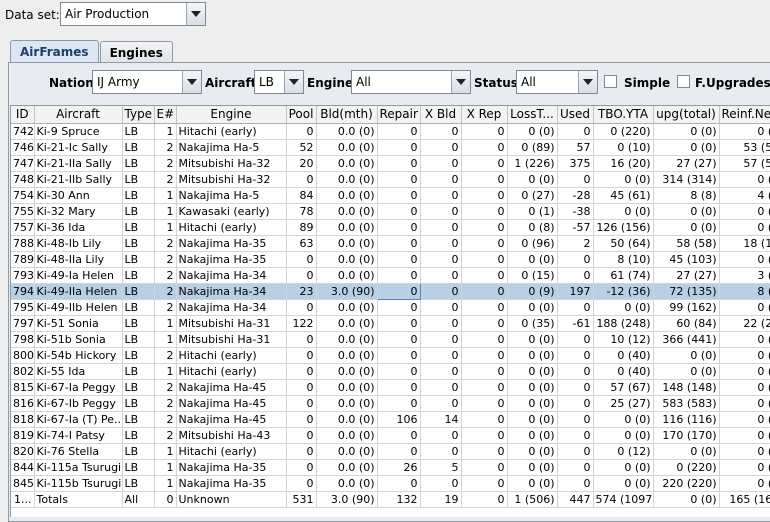  I want to click on table-cell: 52, so click(301, 147).